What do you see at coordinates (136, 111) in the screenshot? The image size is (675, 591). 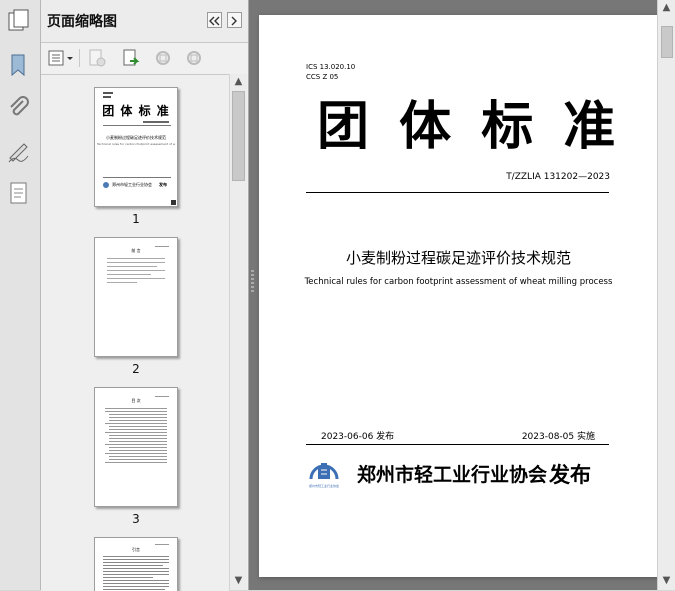 I see `thumb-title: 团 体 标 准` at bounding box center [136, 111].